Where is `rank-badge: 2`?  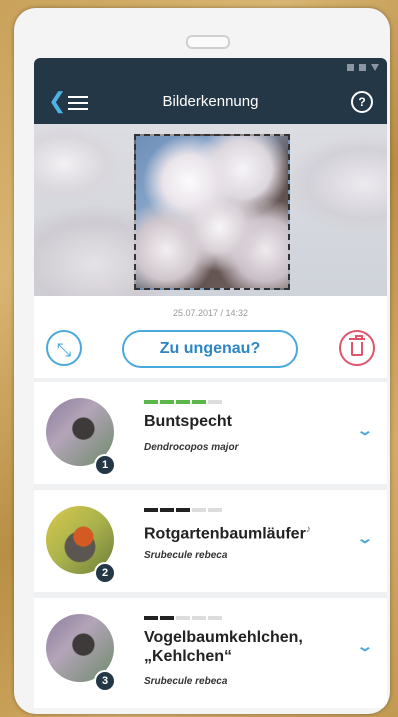 rank-badge: 2 is located at coordinates (105, 573).